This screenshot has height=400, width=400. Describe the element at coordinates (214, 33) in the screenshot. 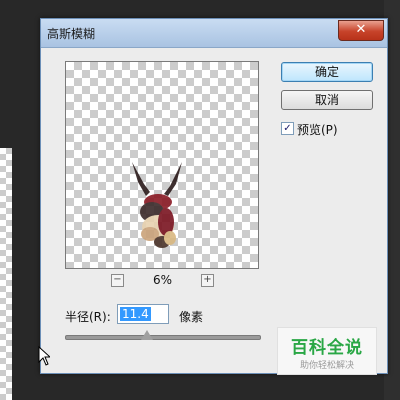

I see `dialog-titlebar: 高斯模糊 ✕` at that location.